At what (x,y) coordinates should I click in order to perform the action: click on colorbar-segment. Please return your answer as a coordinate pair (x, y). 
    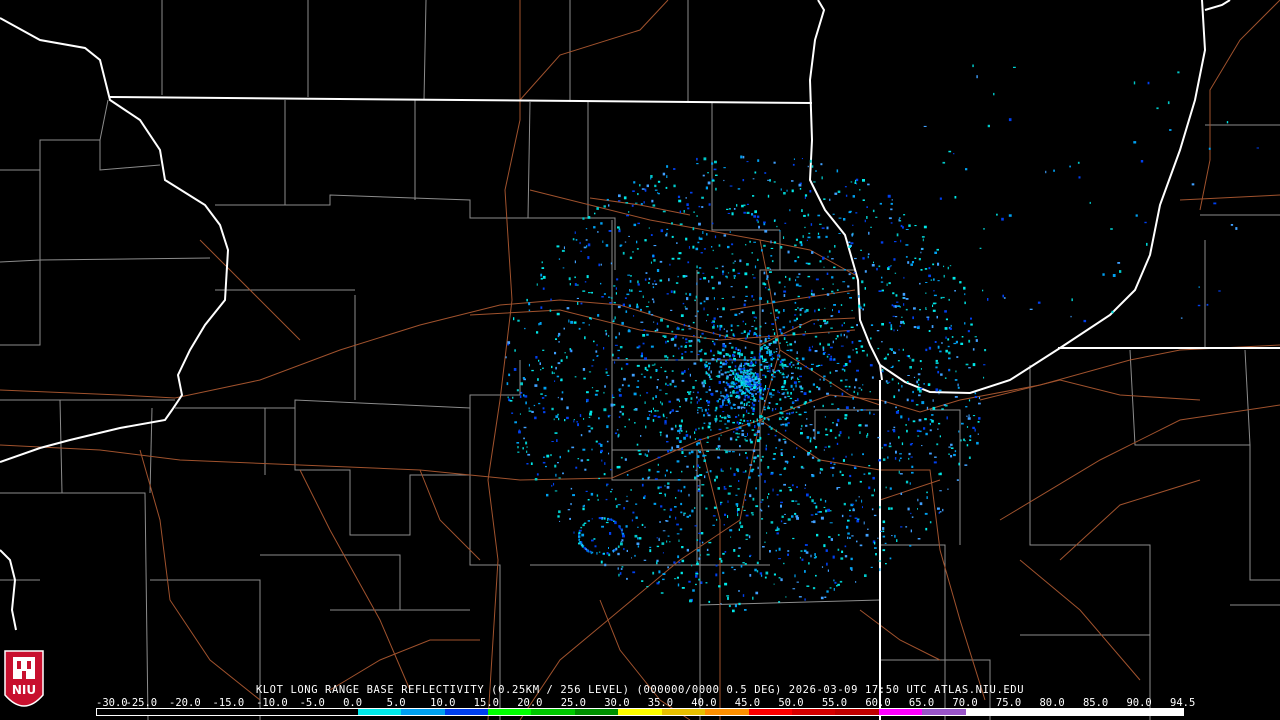
    Looking at the image, I should click on (900, 712).